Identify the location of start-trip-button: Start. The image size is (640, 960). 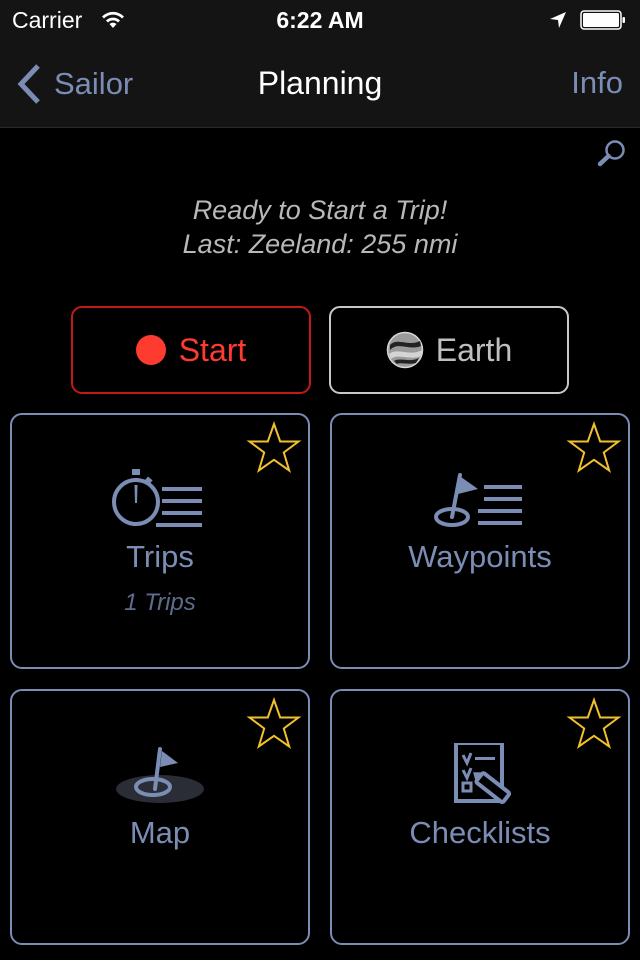
(191, 350).